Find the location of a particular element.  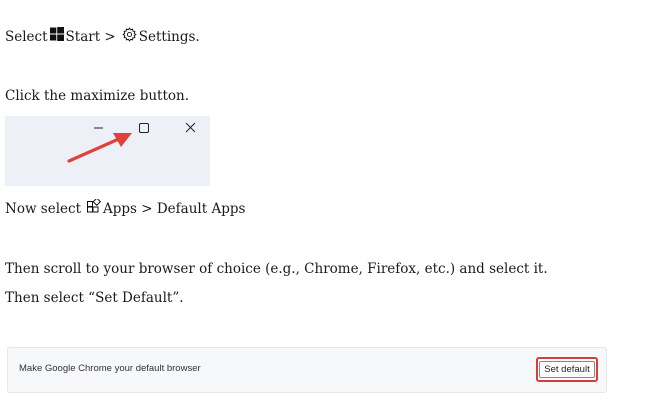

step-5-text: Then select “Set Default”. is located at coordinates (94, 298).